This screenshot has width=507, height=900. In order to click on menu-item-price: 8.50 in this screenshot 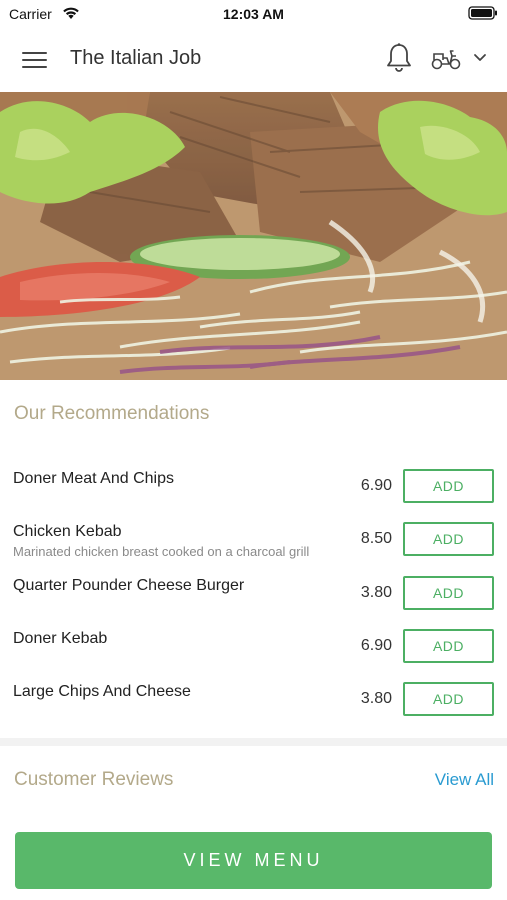, I will do `click(376, 538)`.